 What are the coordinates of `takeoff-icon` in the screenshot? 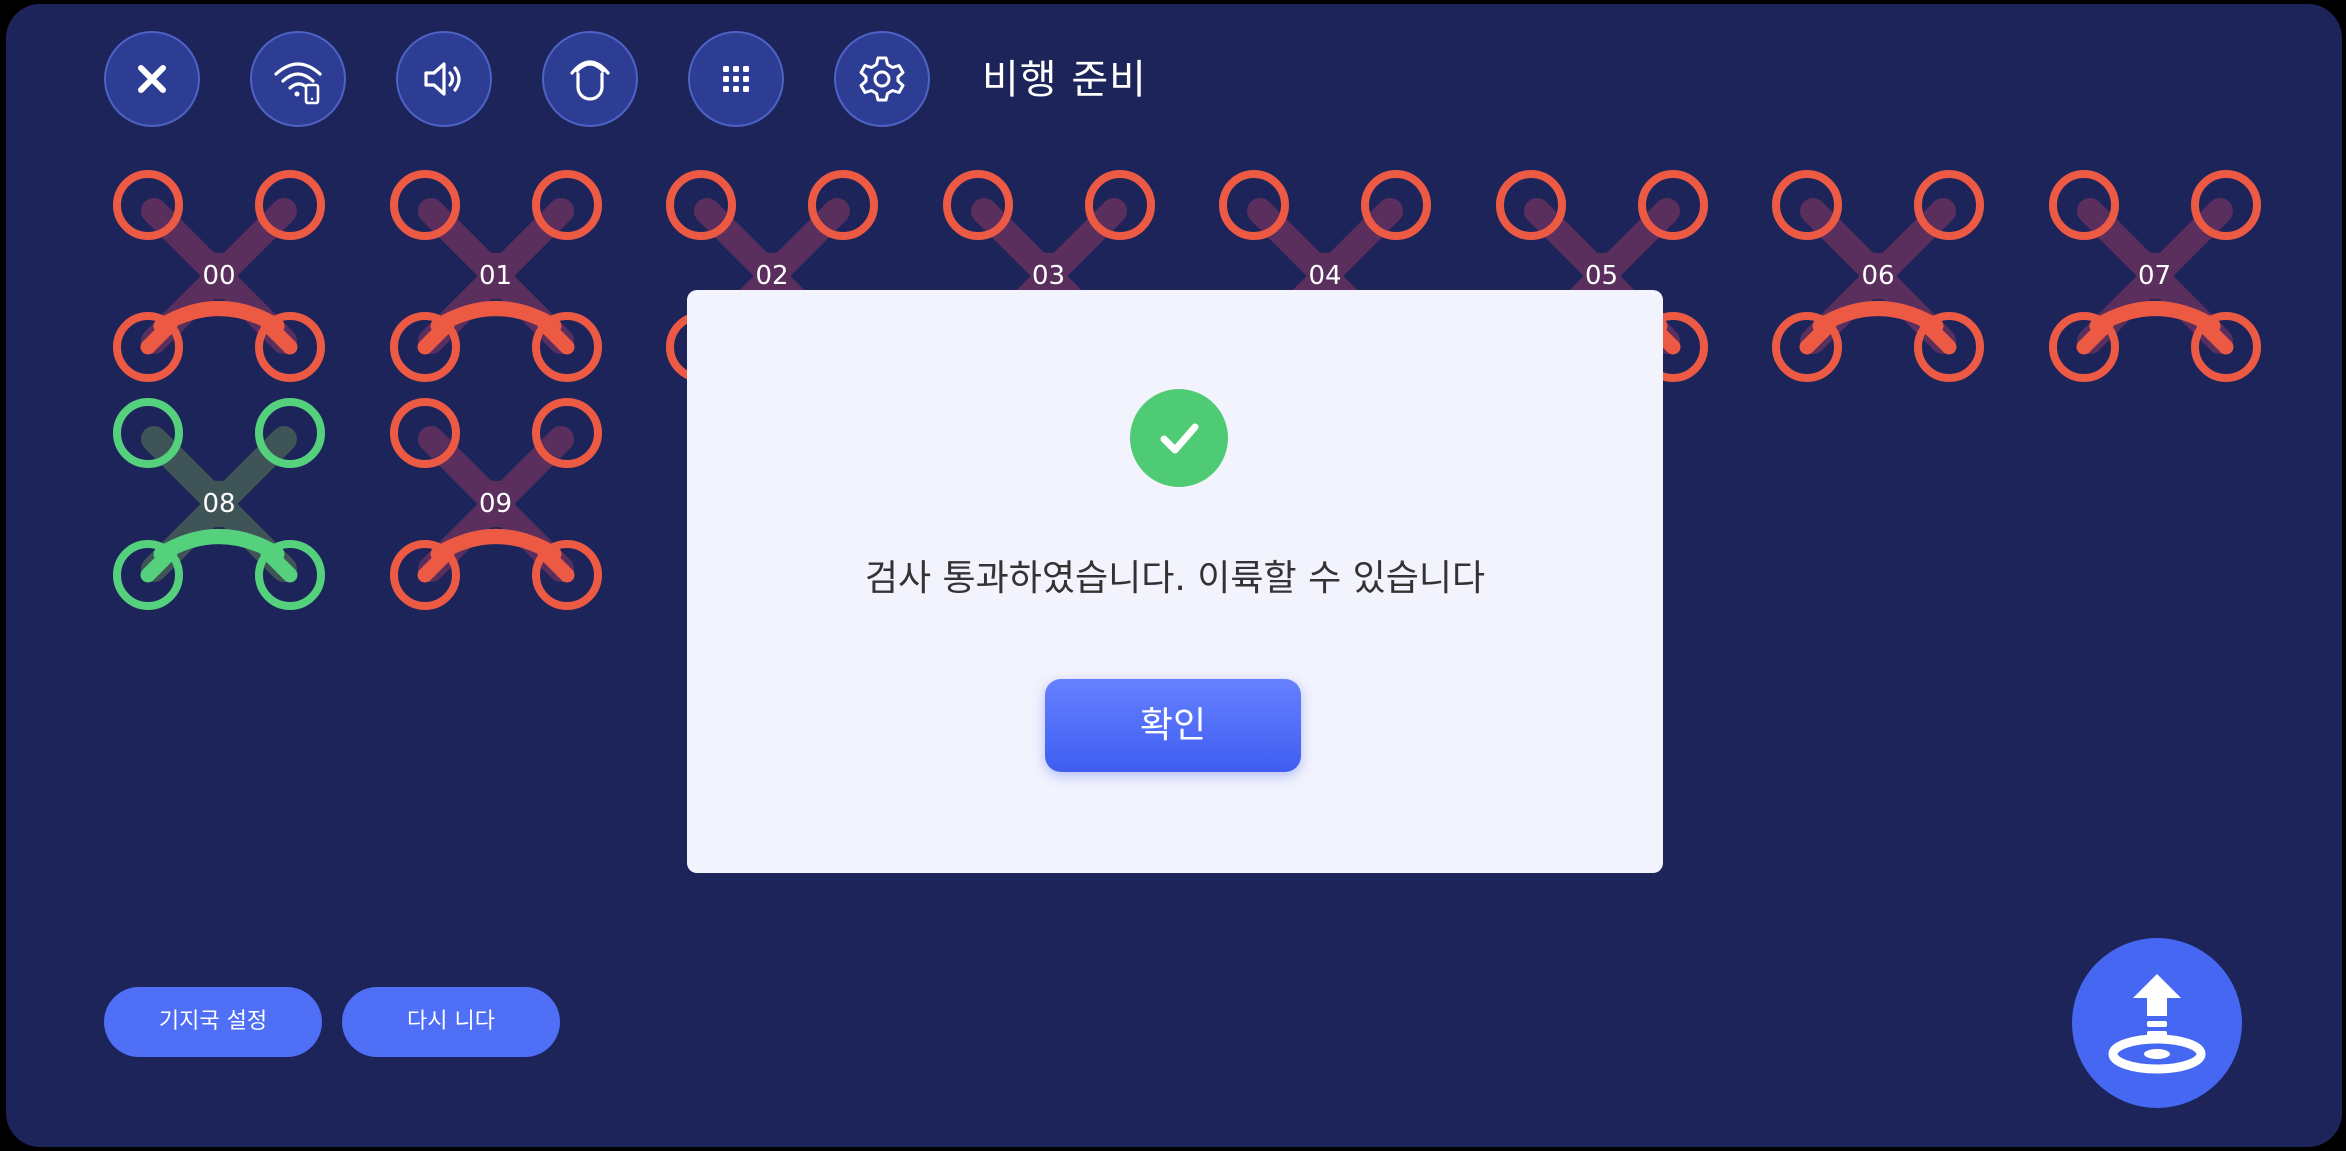 It's located at (2157, 1024).